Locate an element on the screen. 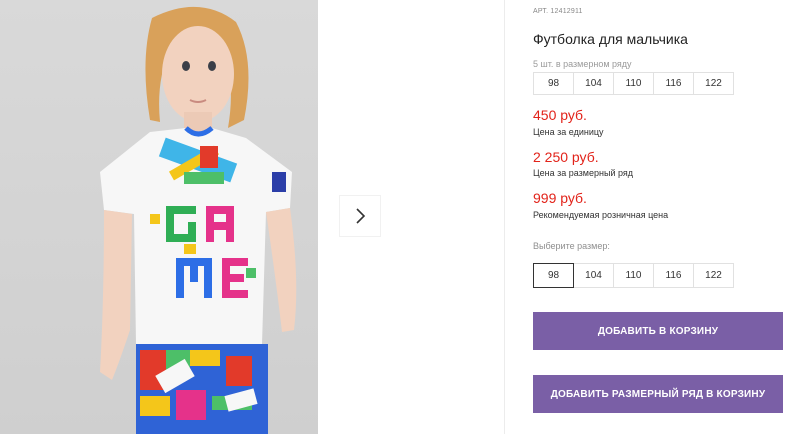  chevron-right-icon is located at coordinates (361, 216).